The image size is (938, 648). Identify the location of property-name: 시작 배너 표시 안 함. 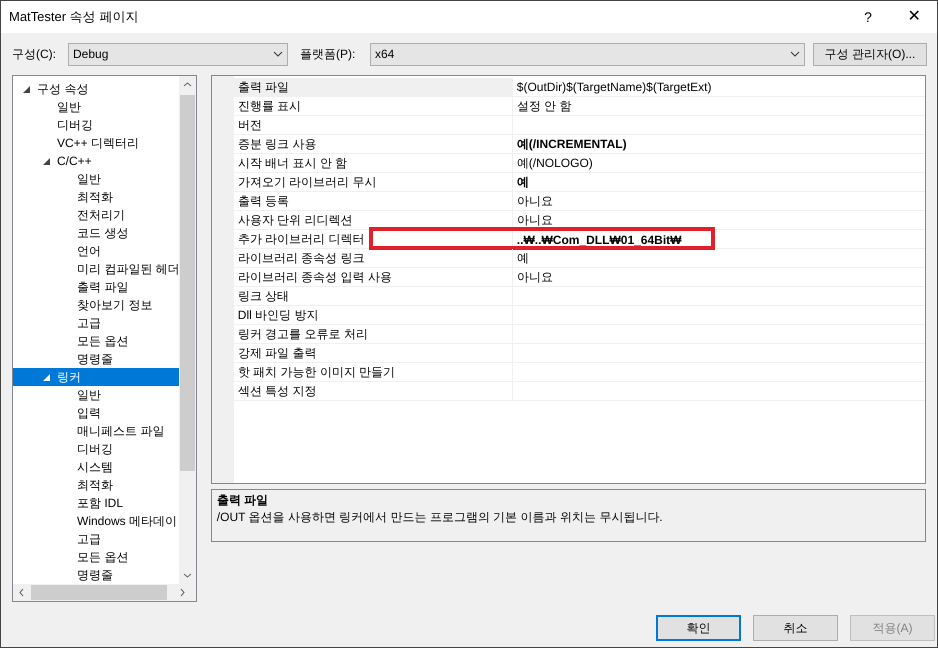
(373, 163).